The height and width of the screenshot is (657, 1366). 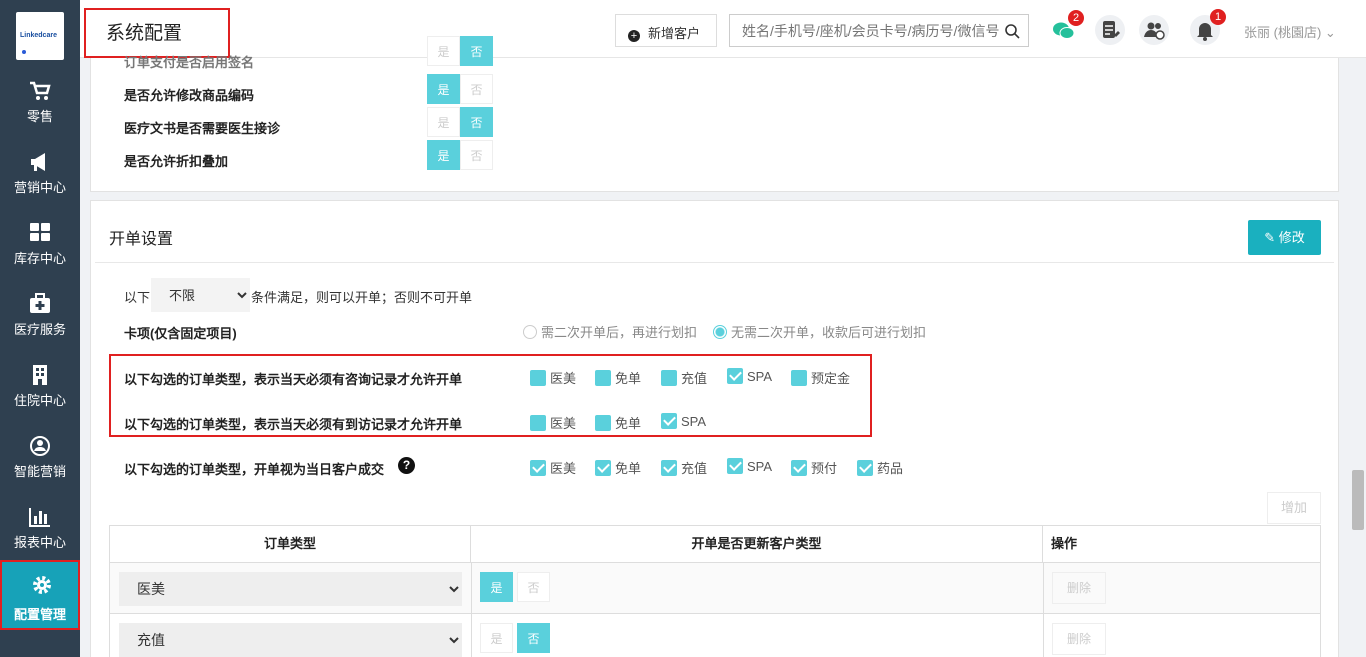 I want to click on scrollbar, so click(x=1358, y=500).